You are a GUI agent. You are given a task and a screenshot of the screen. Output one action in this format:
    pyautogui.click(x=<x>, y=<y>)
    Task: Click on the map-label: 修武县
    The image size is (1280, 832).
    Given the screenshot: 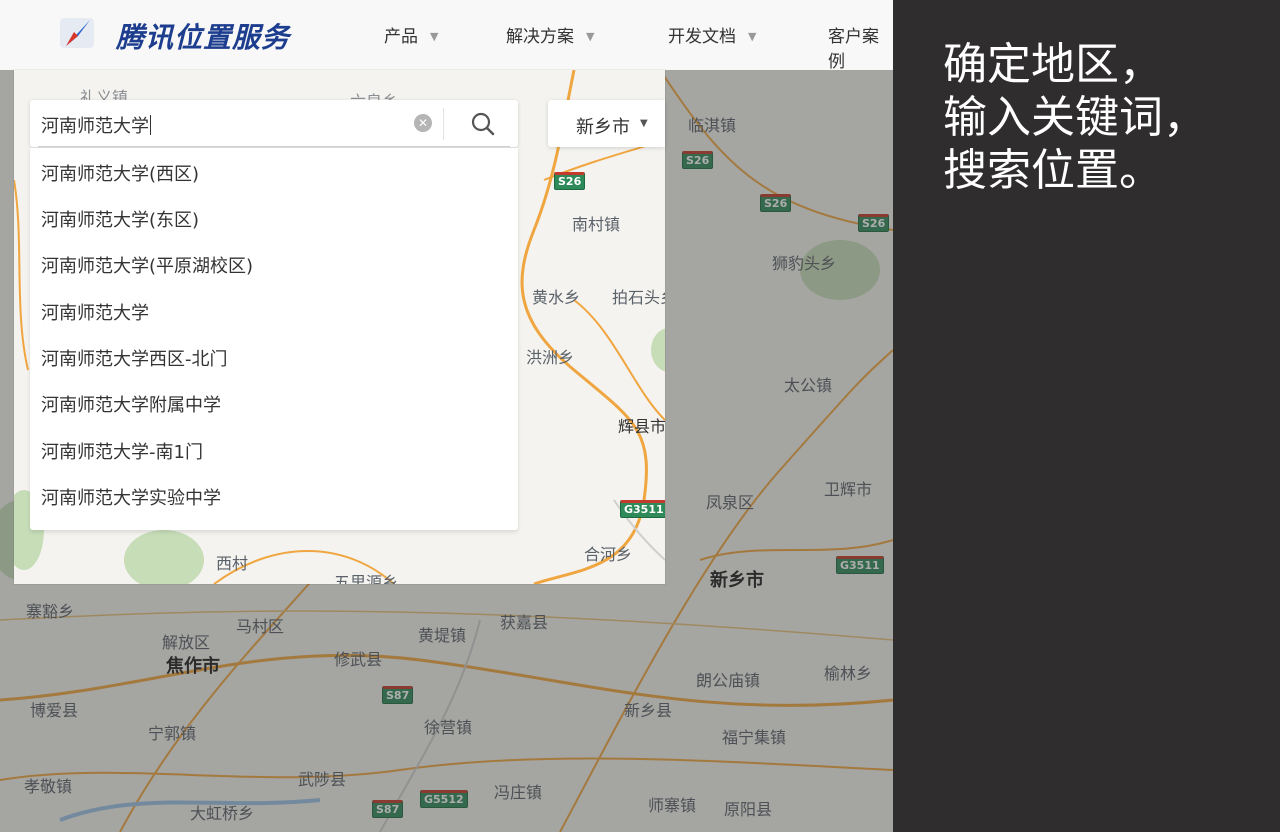 What is the action you would take?
    pyautogui.click(x=358, y=659)
    